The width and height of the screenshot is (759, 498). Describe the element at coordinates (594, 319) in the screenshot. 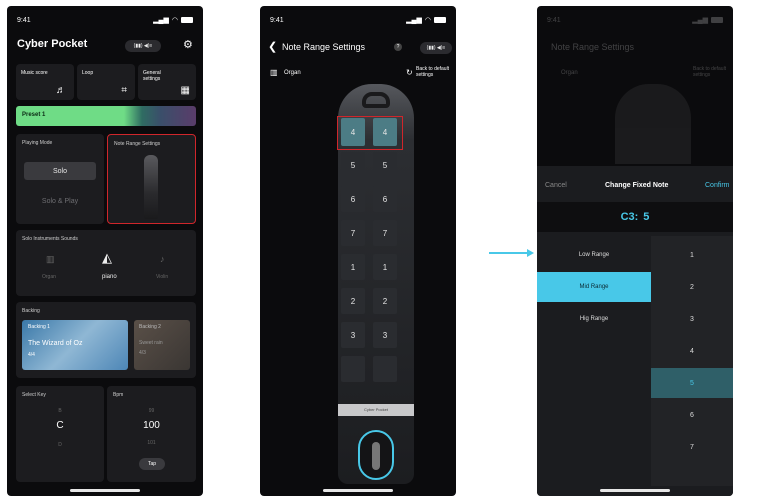

I see `range-option: Hig Range` at that location.